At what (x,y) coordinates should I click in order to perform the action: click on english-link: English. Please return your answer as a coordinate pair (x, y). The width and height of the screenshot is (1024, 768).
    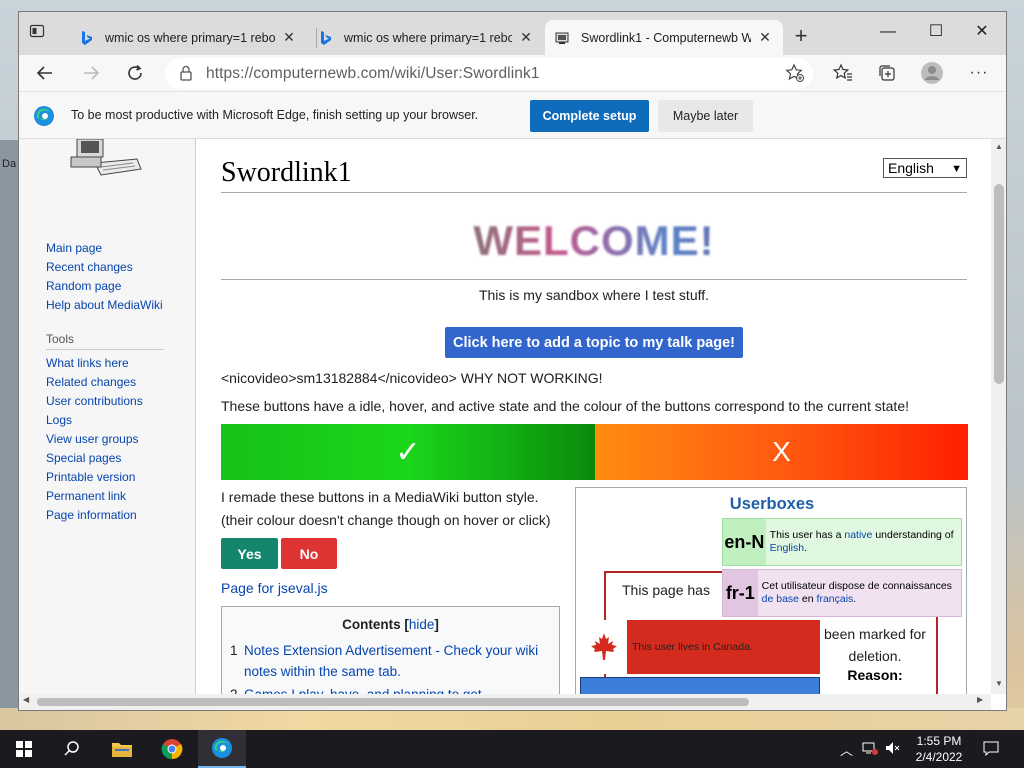
    Looking at the image, I should click on (787, 548).